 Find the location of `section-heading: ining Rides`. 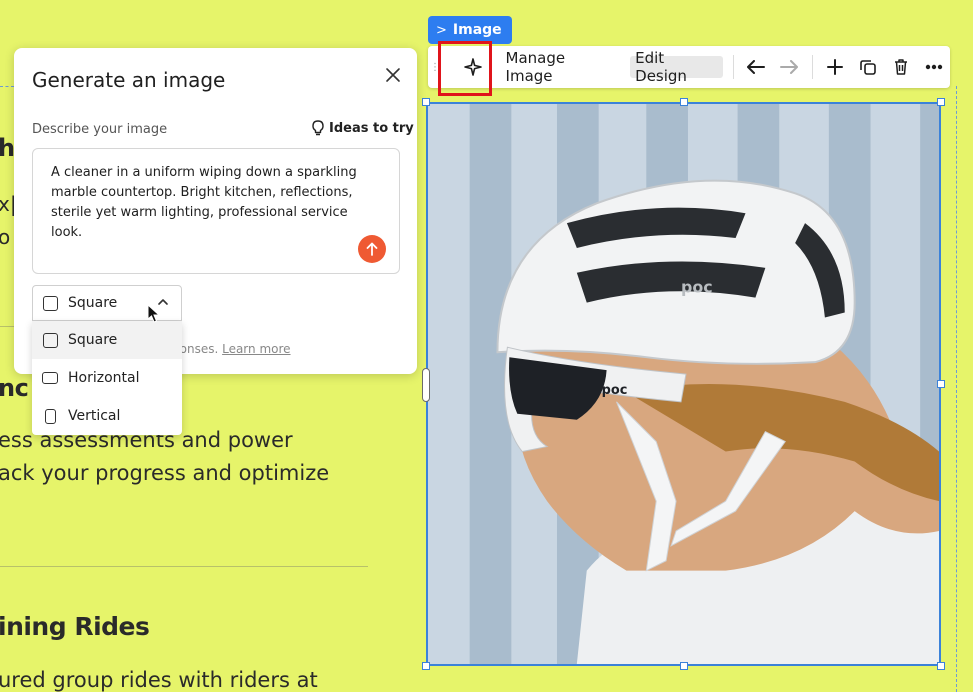

section-heading: ining Rides is located at coordinates (75, 626).